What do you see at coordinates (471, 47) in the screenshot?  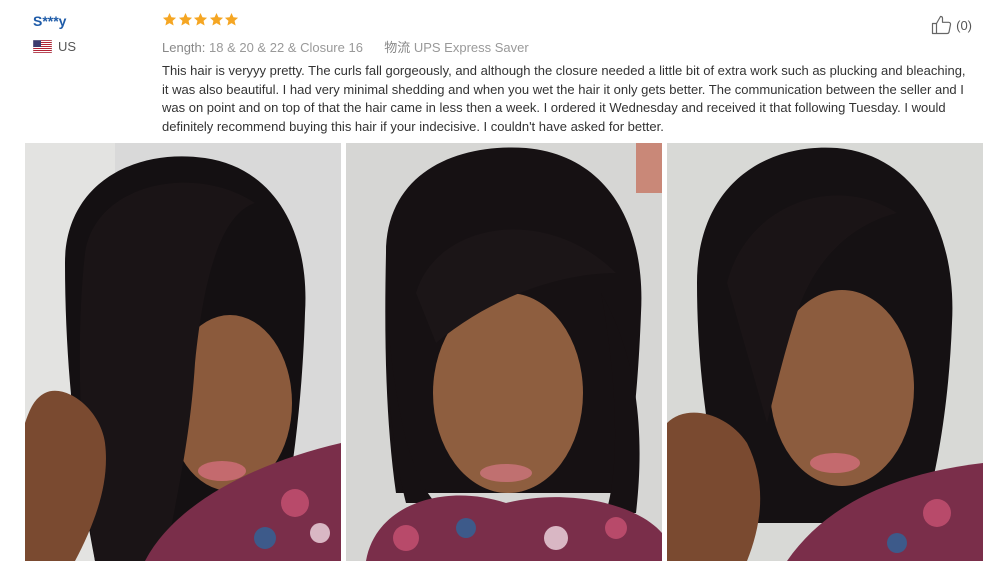 I see `shipping-value: UPS Express Saver` at bounding box center [471, 47].